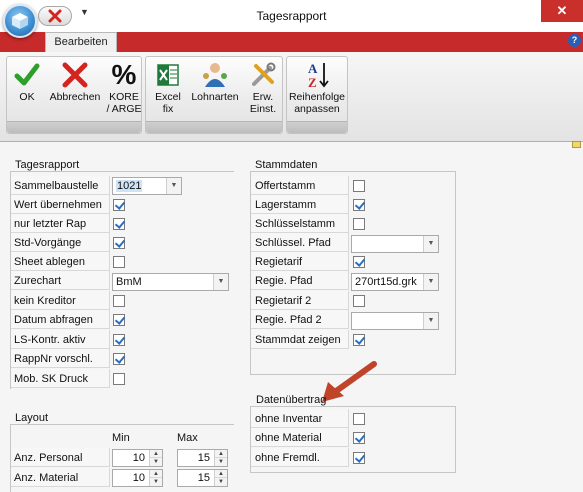 The width and height of the screenshot is (583, 492). Describe the element at coordinates (288, 438) in the screenshot. I see `ohne-material-label: ohne Material` at that location.